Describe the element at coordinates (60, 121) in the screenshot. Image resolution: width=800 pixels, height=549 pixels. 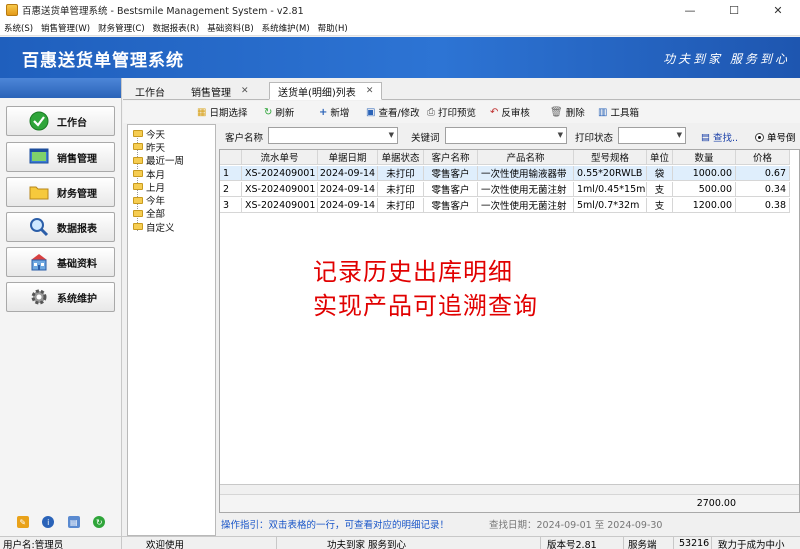
I see `sidebar-item-workbench: 工作台` at that location.